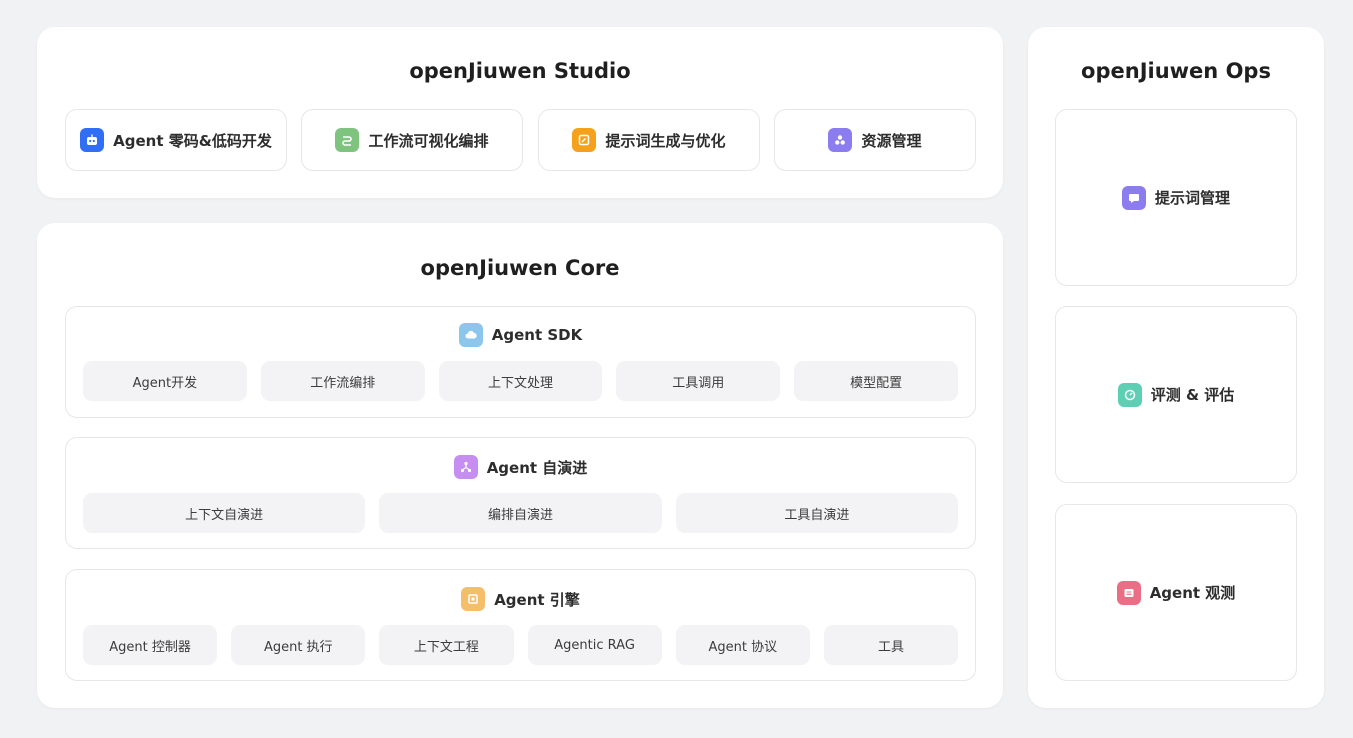  Describe the element at coordinates (224, 513) in the screenshot. I see `chip-context-evolution: 上下文自演进` at that location.